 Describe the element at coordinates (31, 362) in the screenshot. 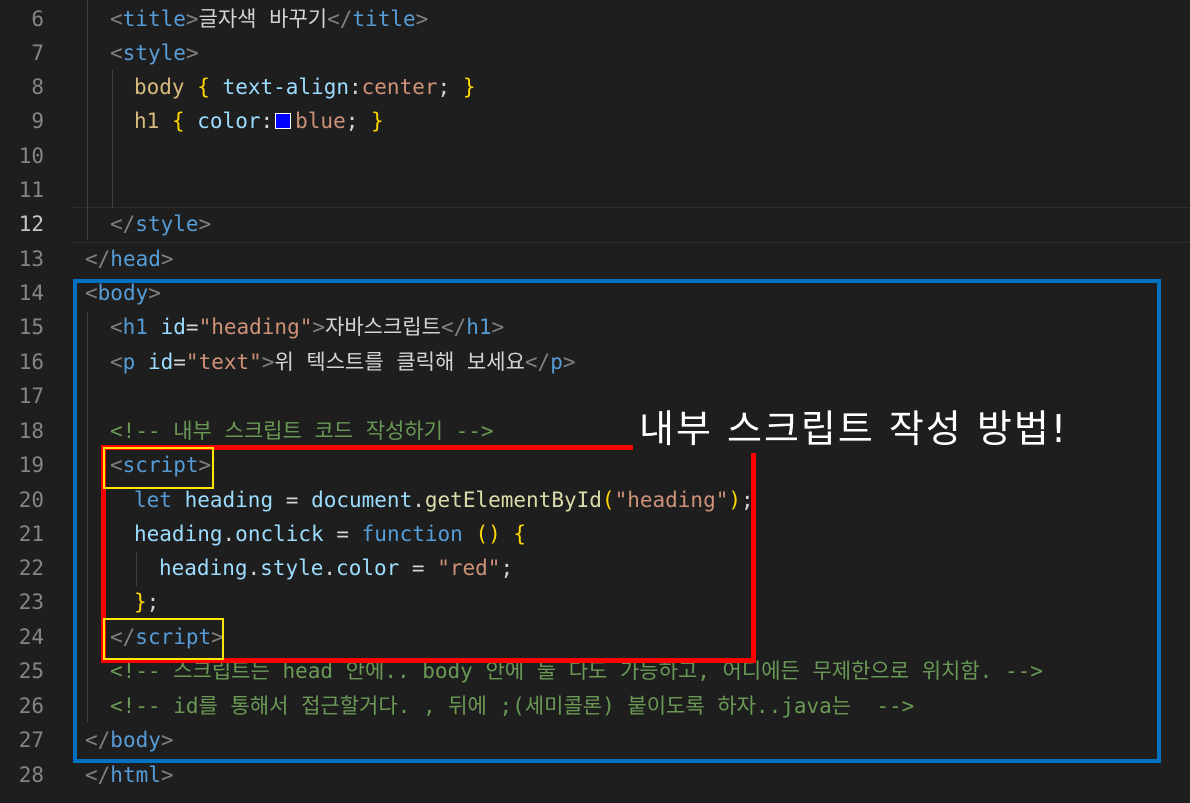

I see `line-number: 16` at that location.